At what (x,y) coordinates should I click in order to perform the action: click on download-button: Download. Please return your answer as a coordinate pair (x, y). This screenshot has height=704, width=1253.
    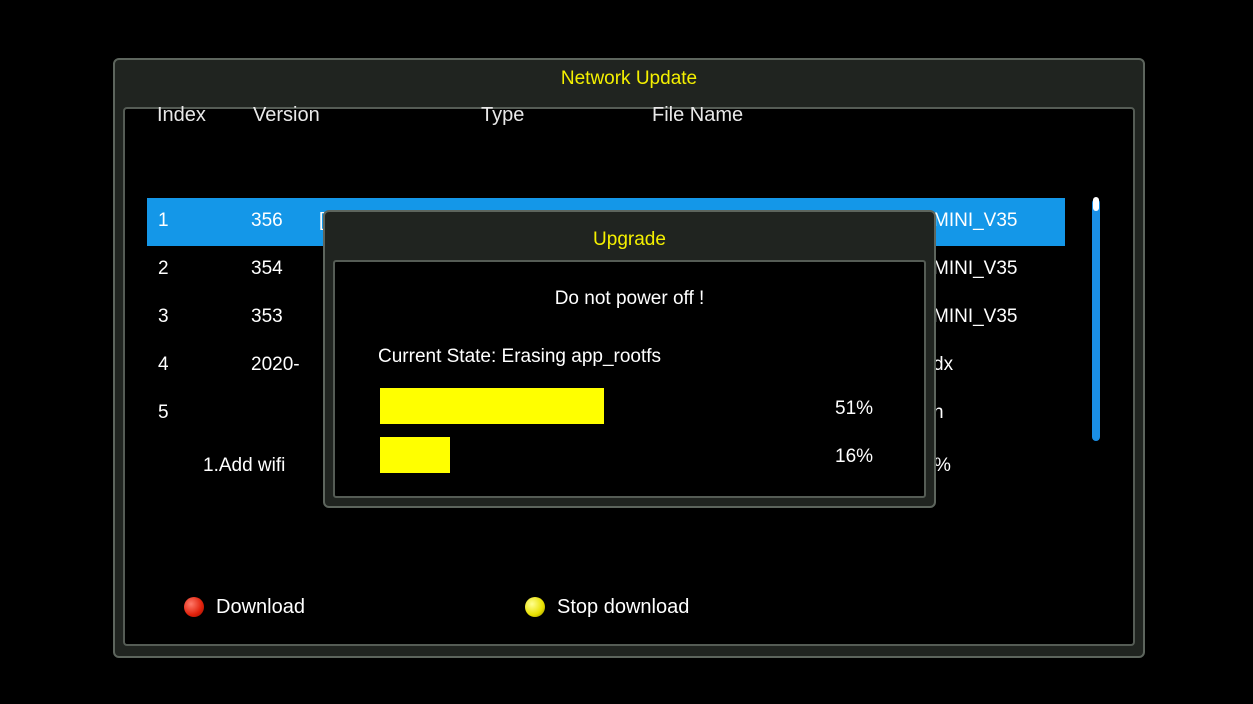
    Looking at the image, I should click on (244, 607).